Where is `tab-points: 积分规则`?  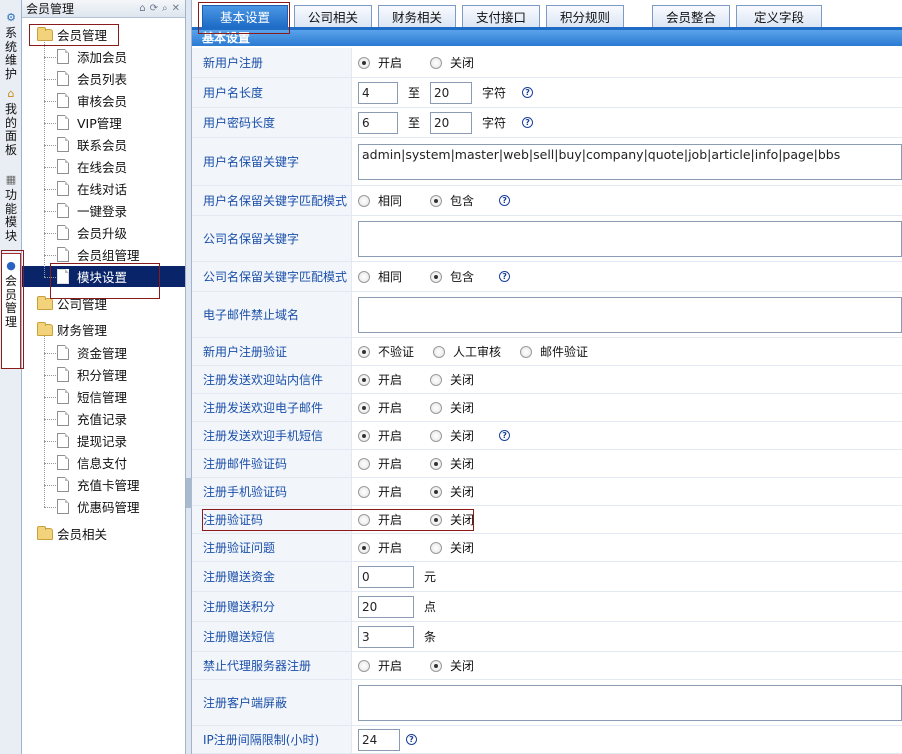
tab-points: 积分规则 is located at coordinates (585, 16).